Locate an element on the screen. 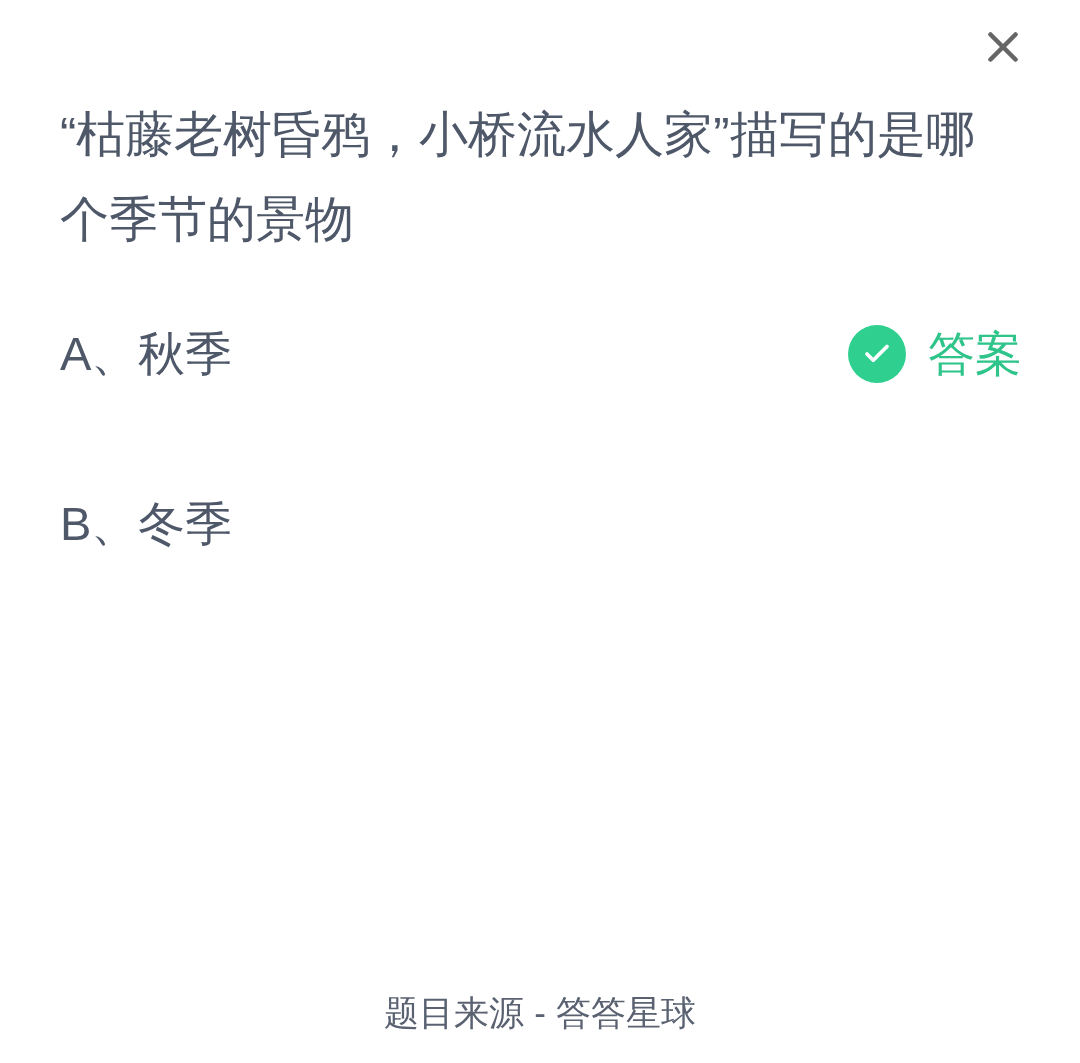 The width and height of the screenshot is (1080, 1063). answer-label: 答案 is located at coordinates (975, 353).